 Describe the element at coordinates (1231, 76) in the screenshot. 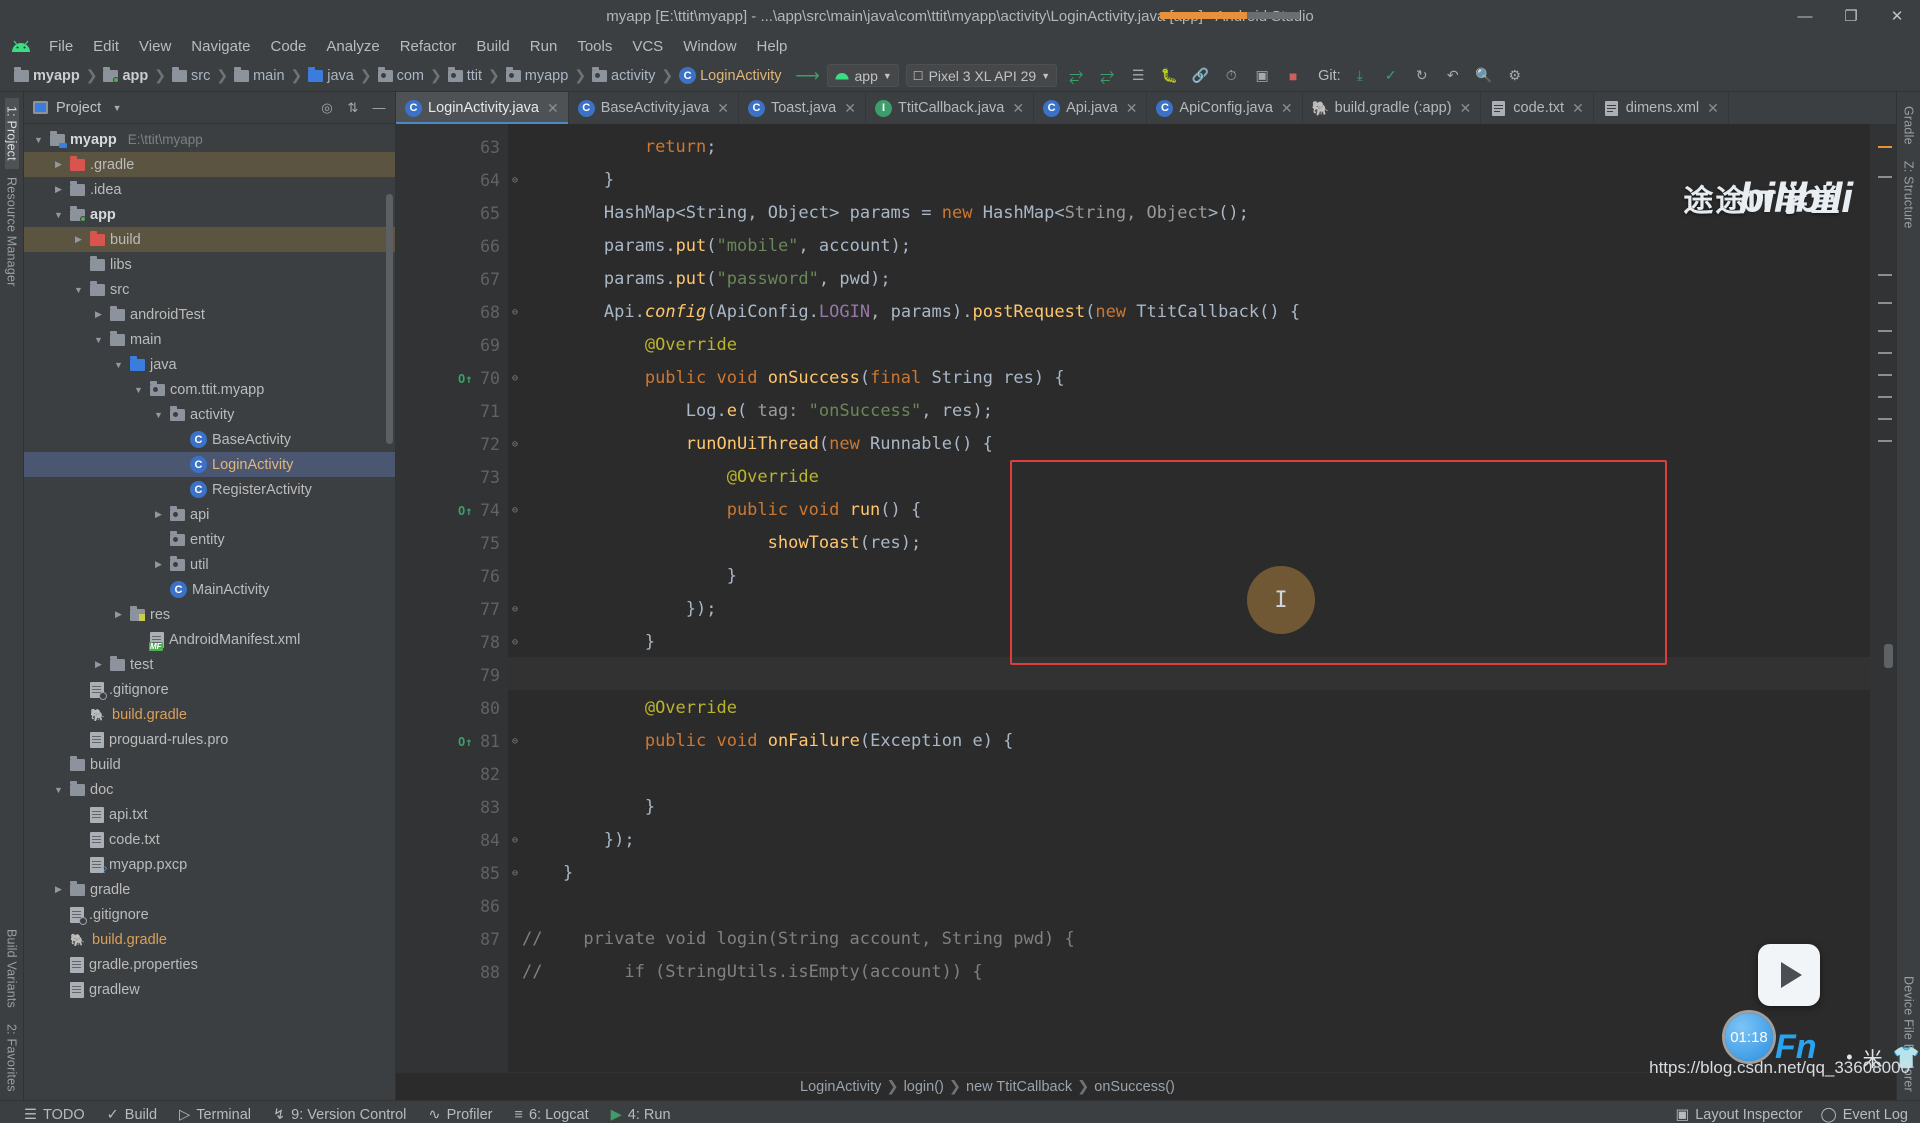

I see `profiler-icon: ⏱` at that location.